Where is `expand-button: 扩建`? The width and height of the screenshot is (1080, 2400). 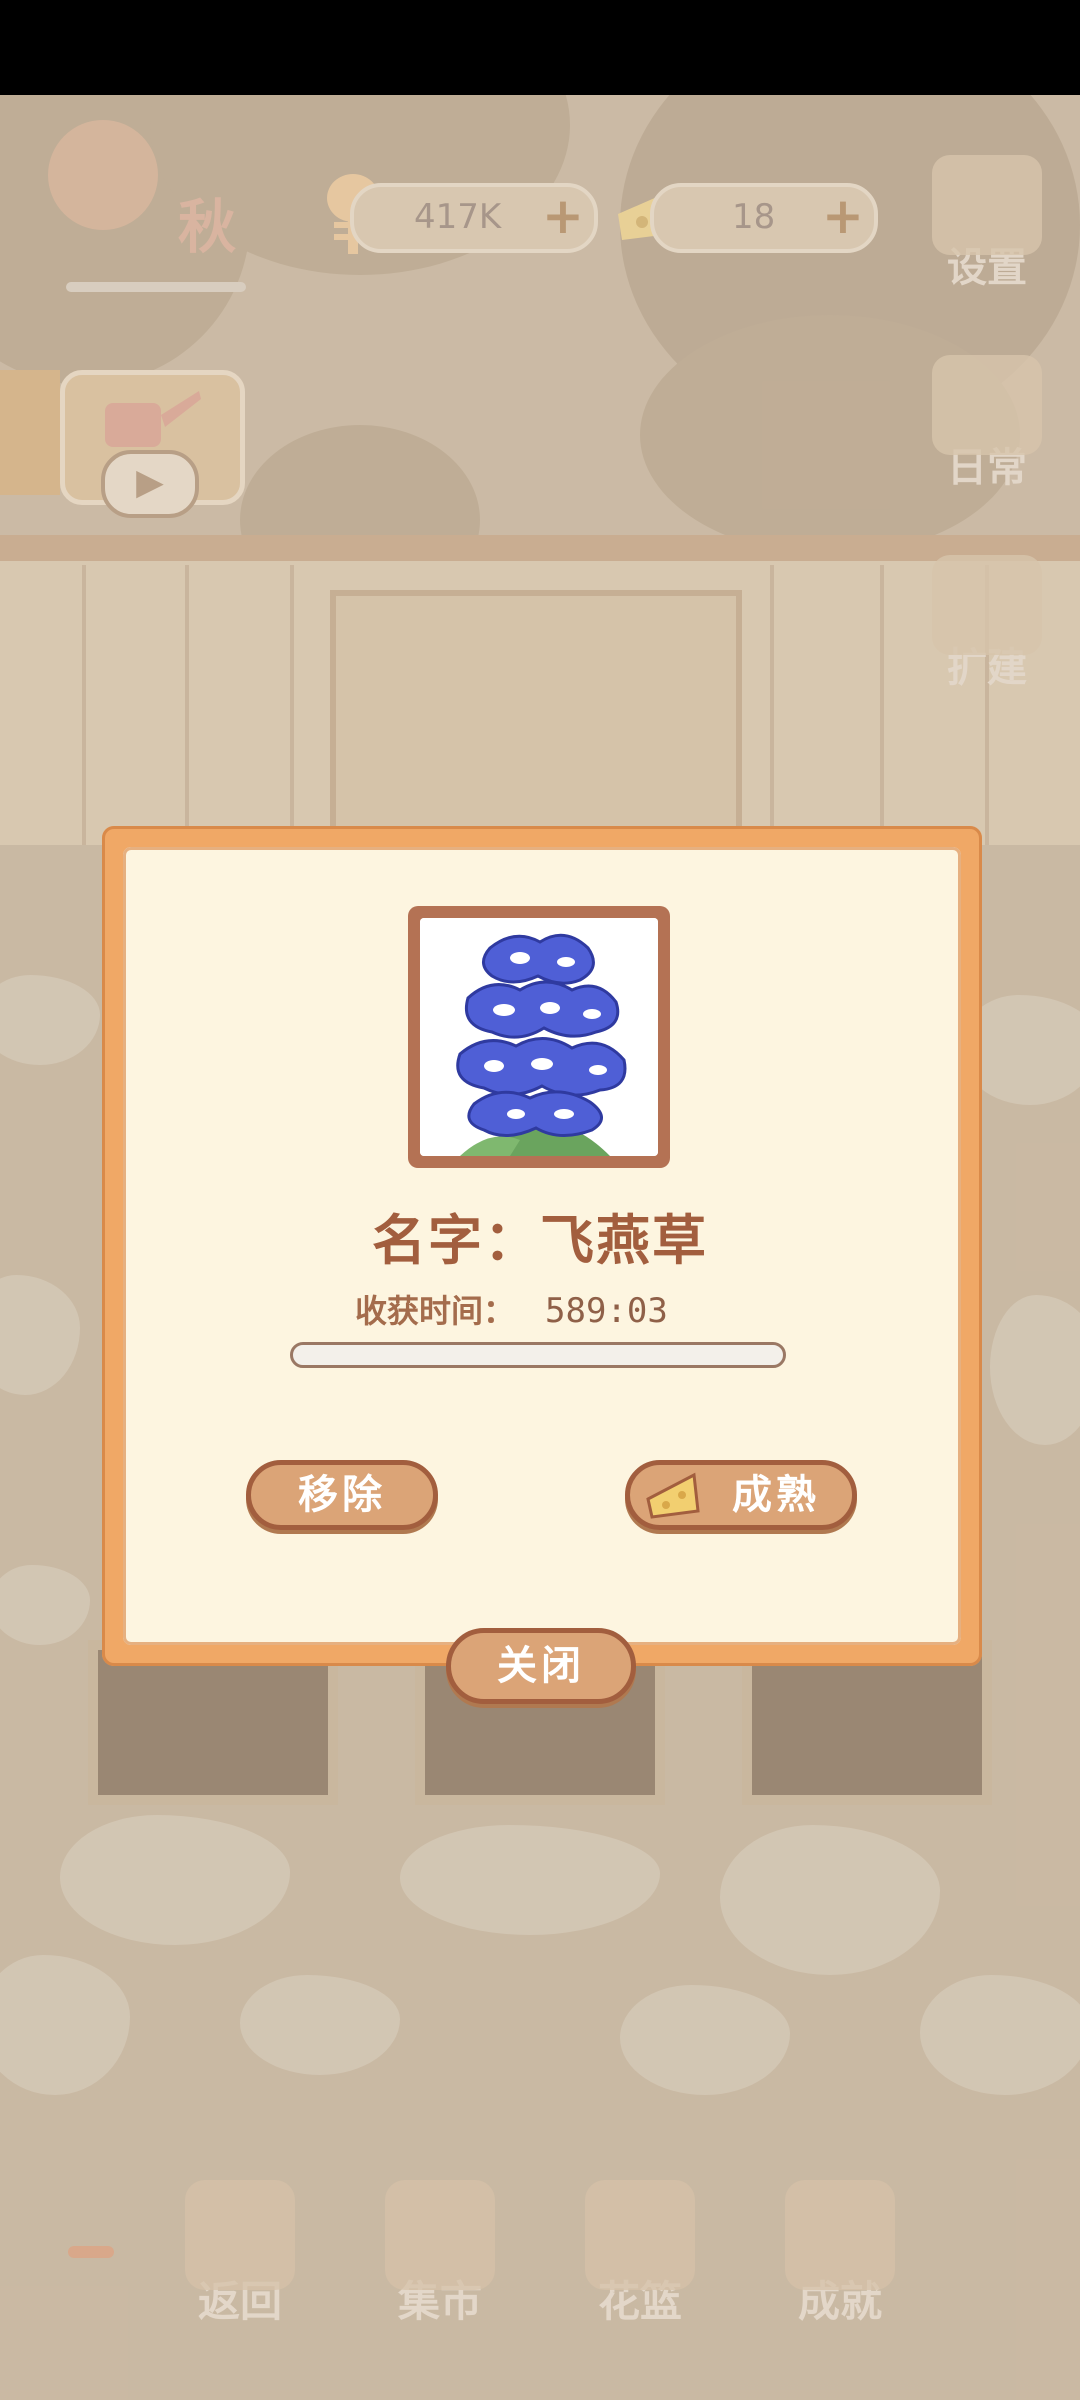 expand-button: 扩建 is located at coordinates (987, 624).